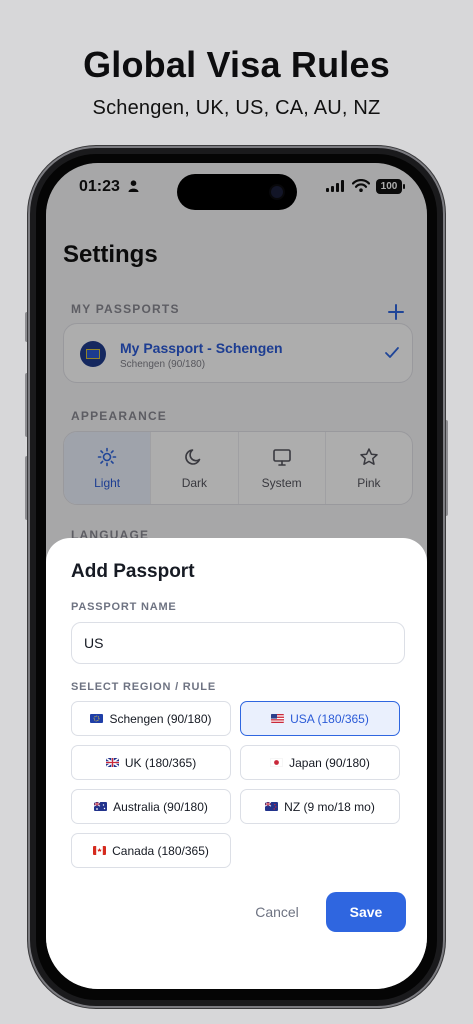 This screenshot has width=473, height=1024. I want to click on cancel-button: Cancel, so click(277, 912).